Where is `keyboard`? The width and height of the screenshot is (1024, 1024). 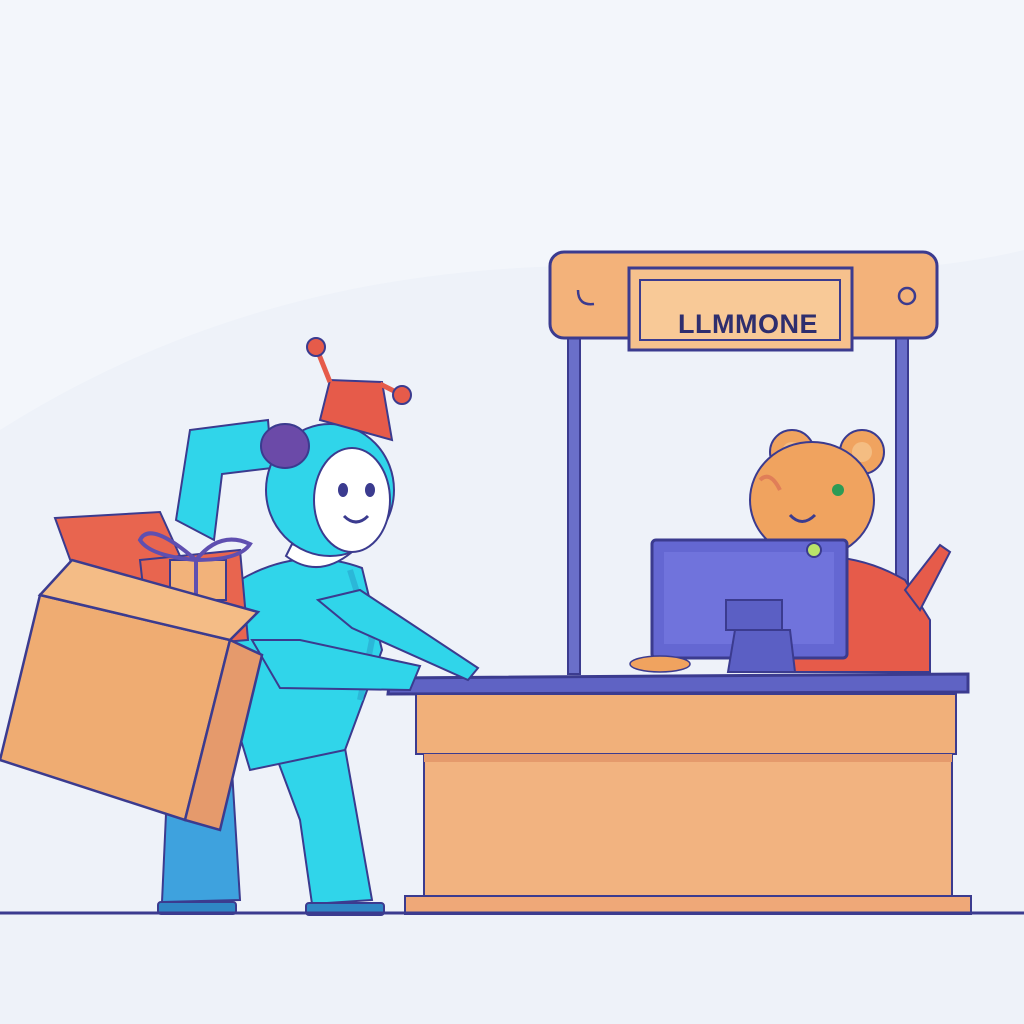
keyboard is located at coordinates (660, 664).